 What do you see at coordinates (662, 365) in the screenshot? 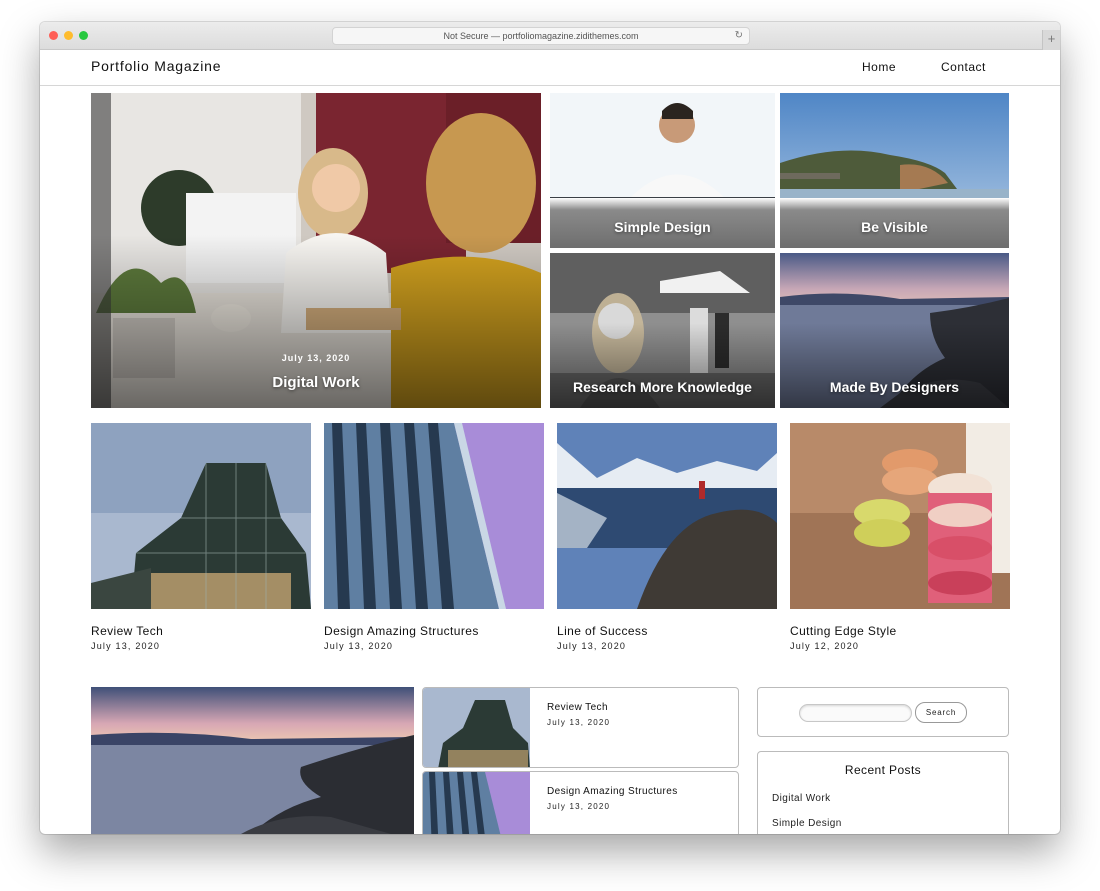
I see `research-overlay` at bounding box center [662, 365].